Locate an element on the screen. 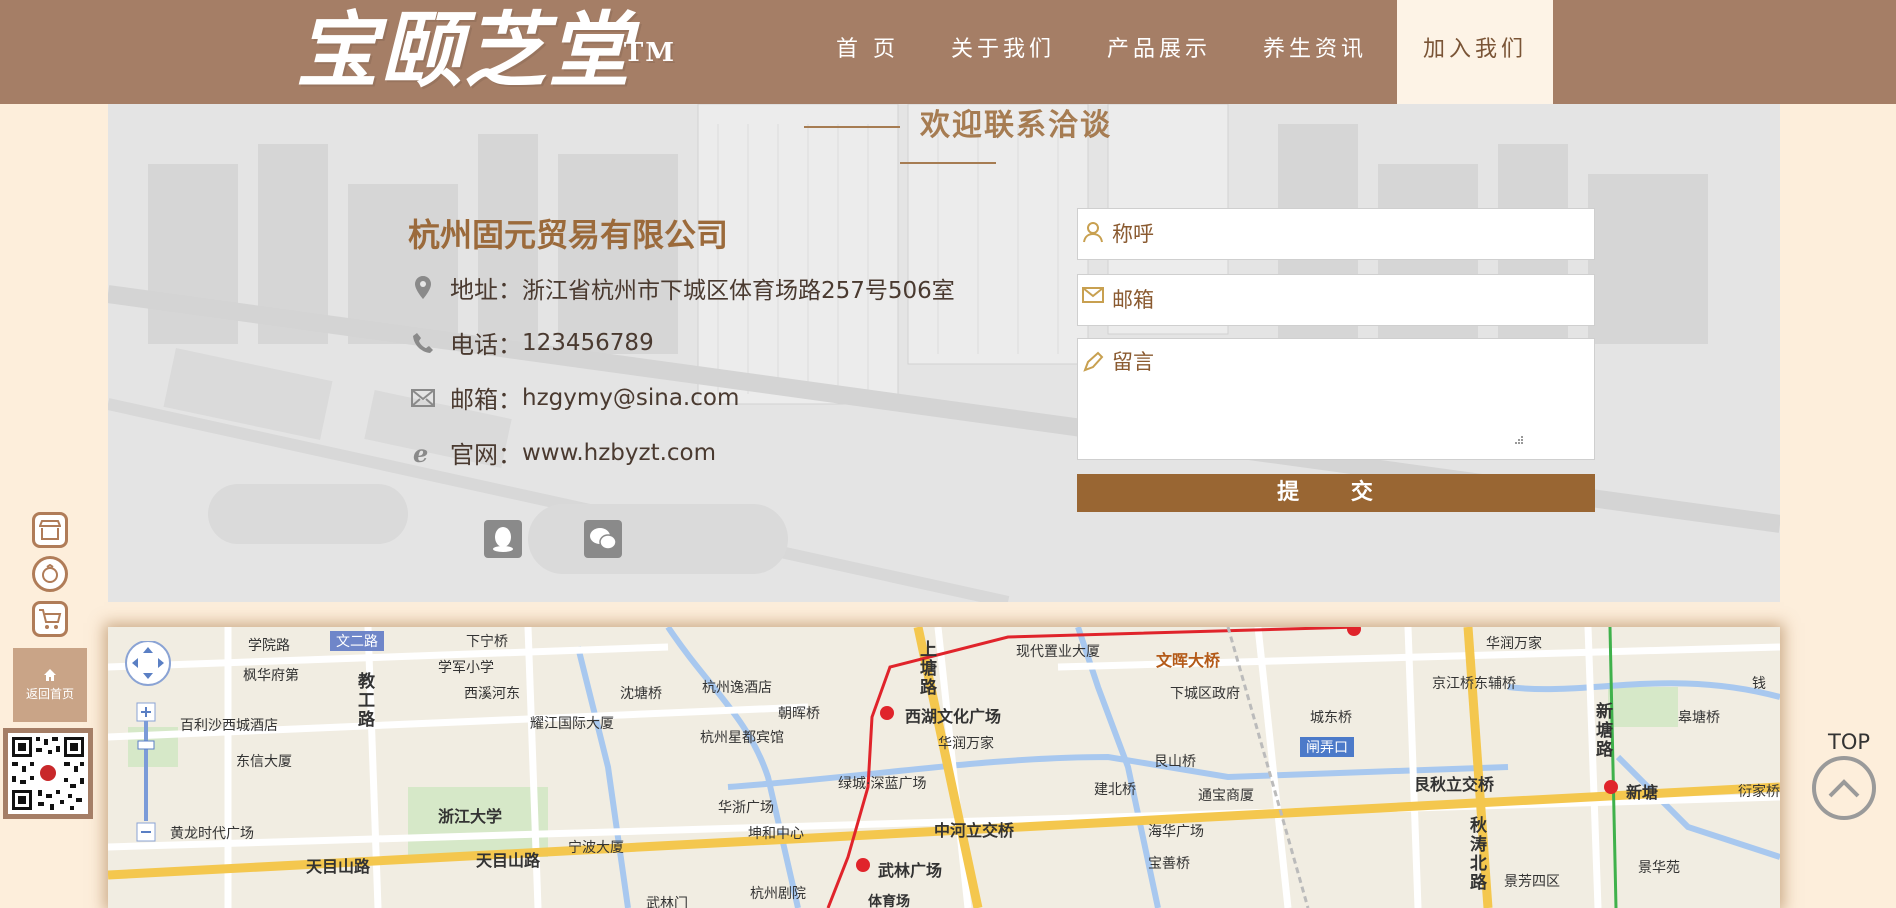 The image size is (1896, 908). email-input: 邮箱 is located at coordinates (1336, 300).